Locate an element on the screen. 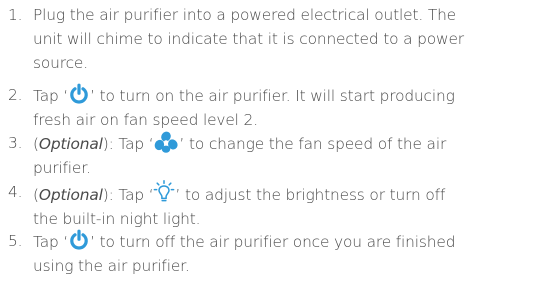  step-line: source. is located at coordinates (60, 63).